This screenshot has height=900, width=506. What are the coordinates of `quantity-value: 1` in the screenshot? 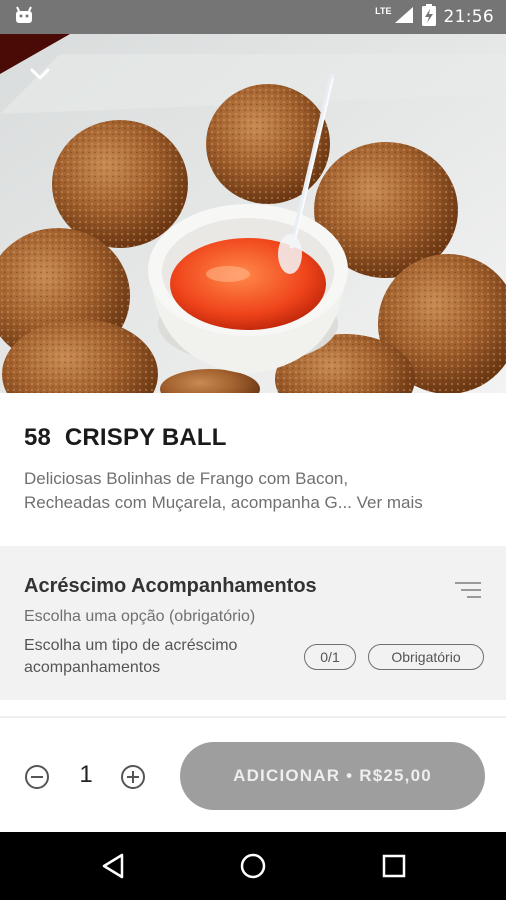 It's located at (86, 774).